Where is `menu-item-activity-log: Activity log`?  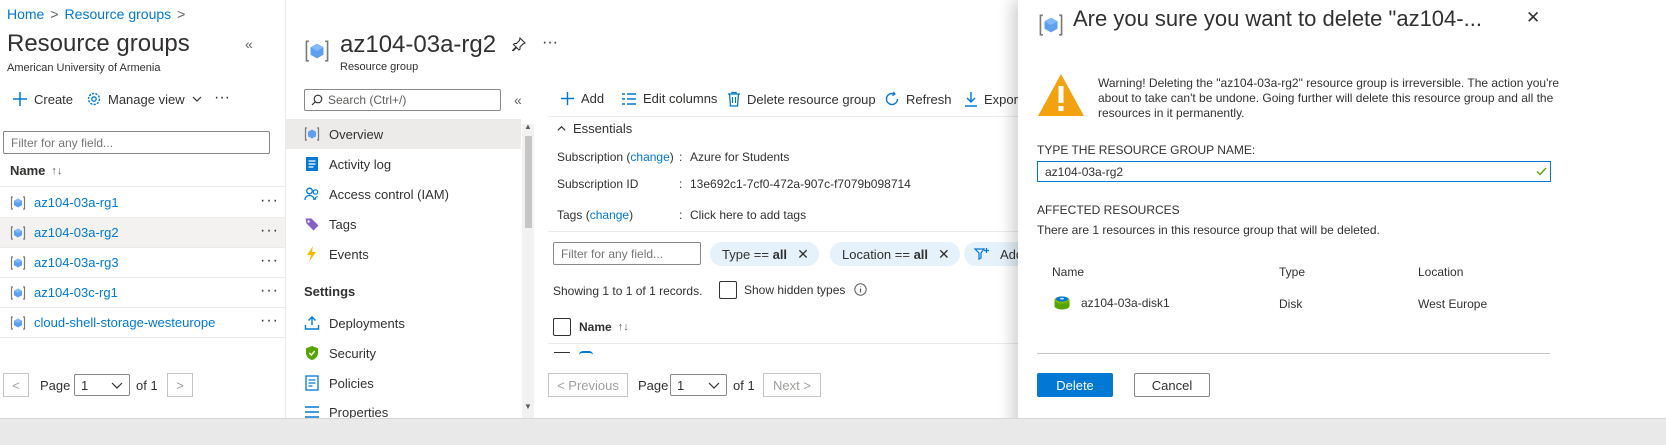
menu-item-activity-log: Activity log is located at coordinates (403, 164).